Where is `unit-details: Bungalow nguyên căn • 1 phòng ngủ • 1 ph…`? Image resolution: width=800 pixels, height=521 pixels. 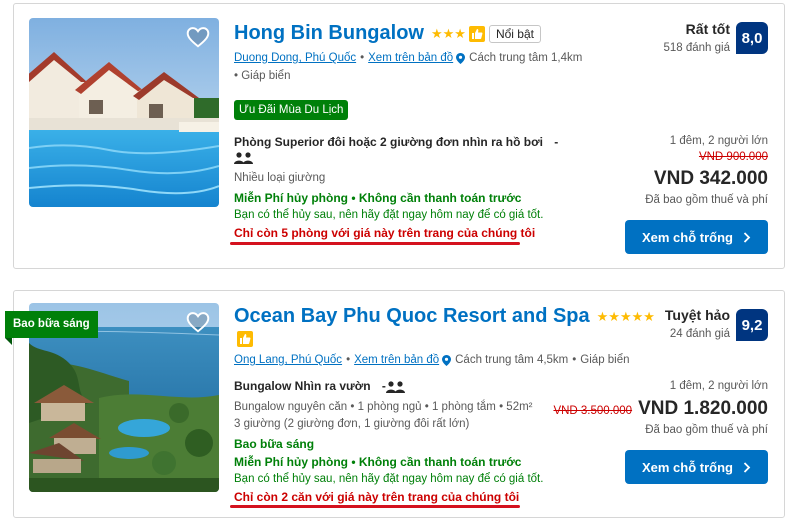 unit-details: Bungalow nguyên căn • 1 phòng ngủ • 1 ph… is located at coordinates (383, 407).